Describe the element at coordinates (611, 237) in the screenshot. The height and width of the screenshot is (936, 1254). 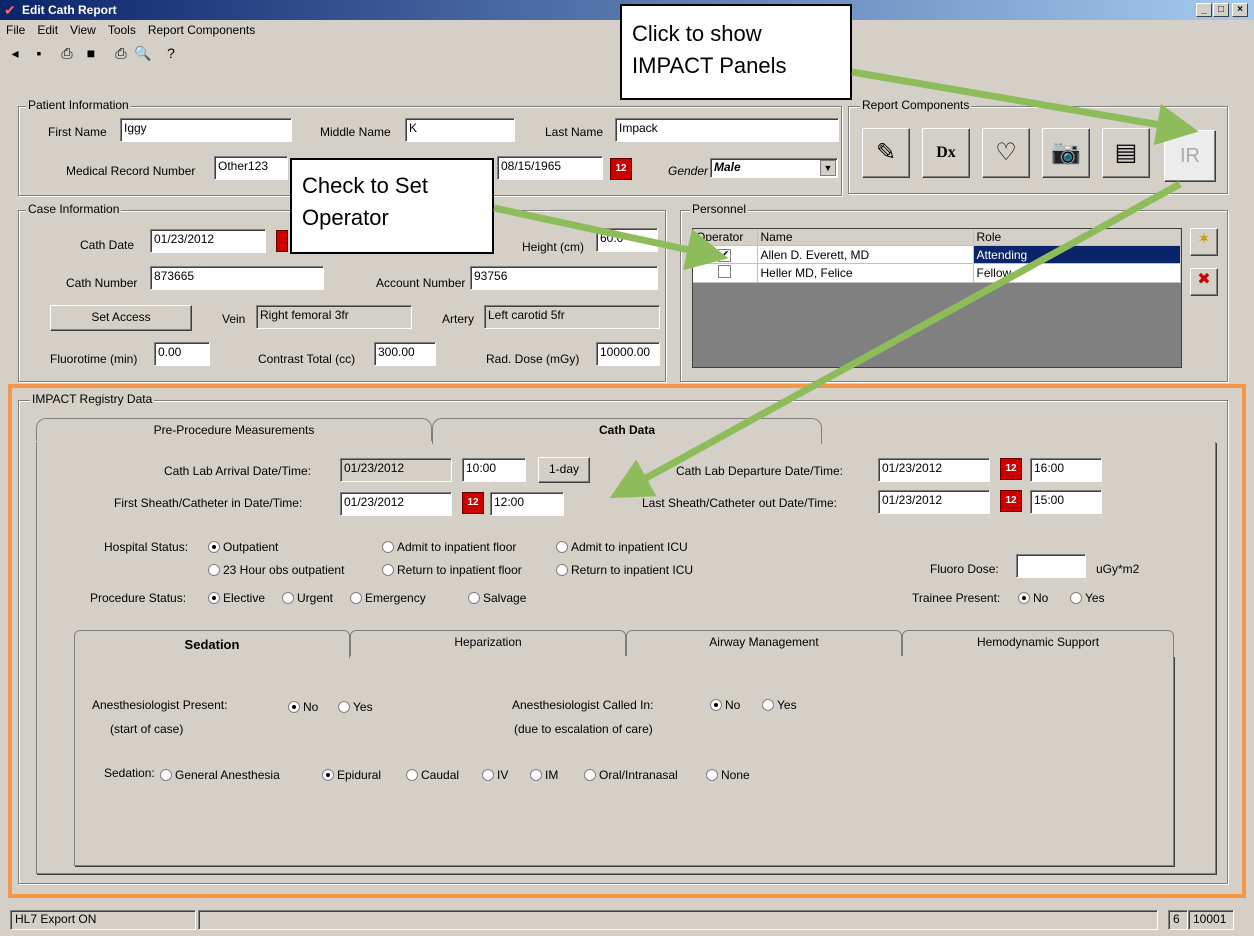
I see `arrow-to-operator` at that location.